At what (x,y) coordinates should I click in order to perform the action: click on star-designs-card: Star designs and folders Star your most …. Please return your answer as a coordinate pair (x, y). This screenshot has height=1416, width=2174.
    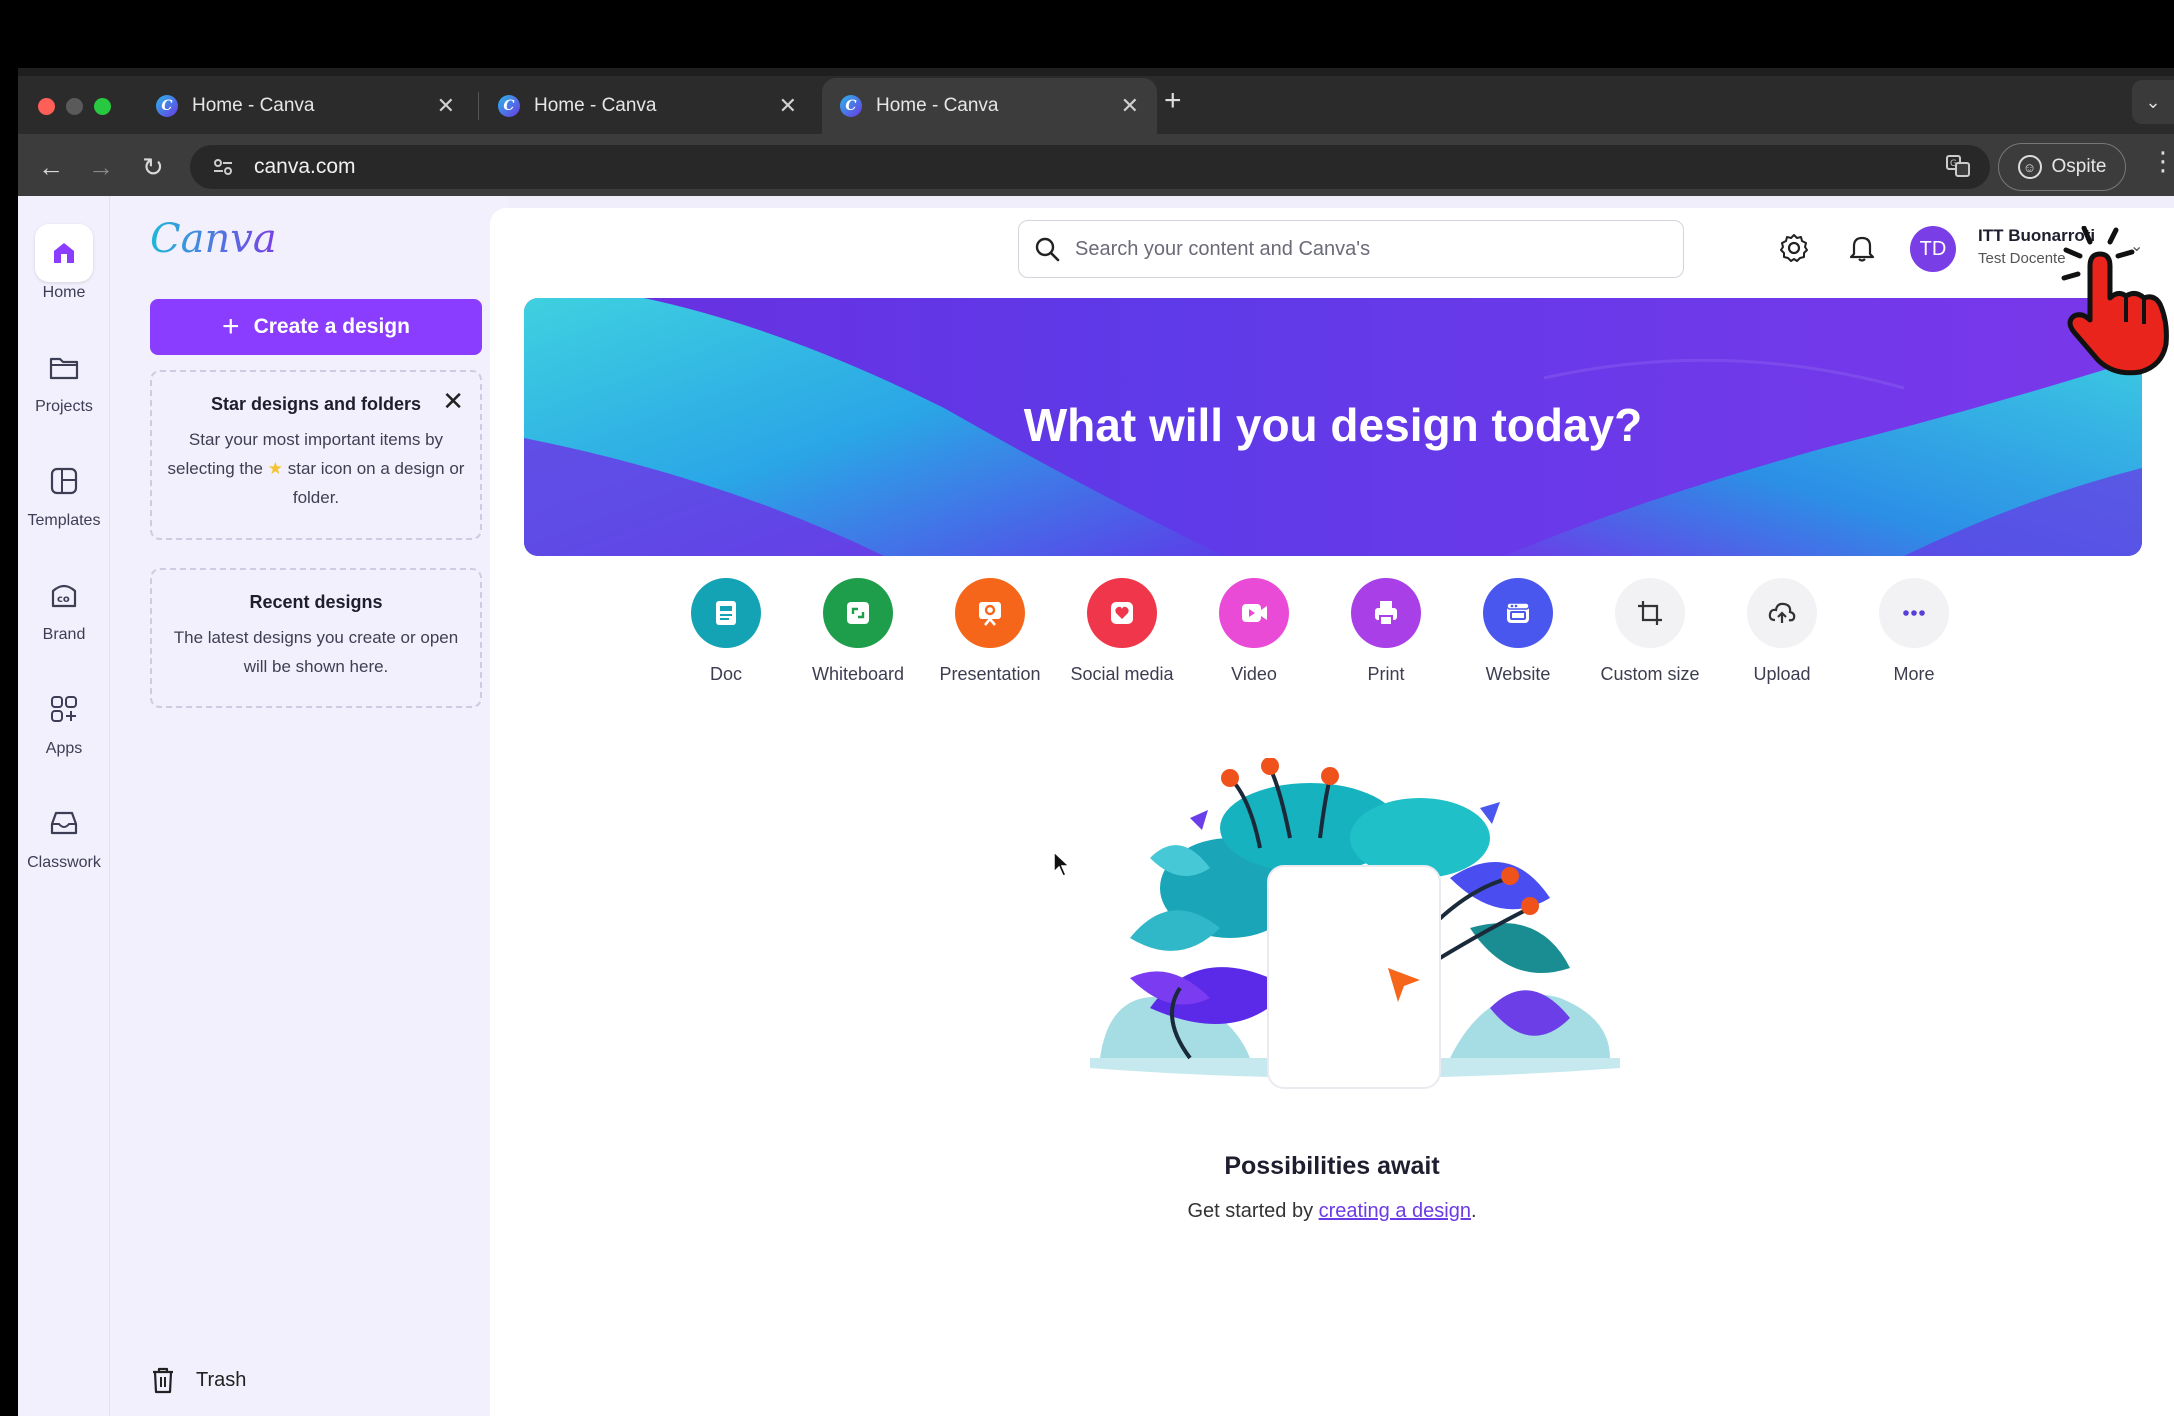
    Looking at the image, I should click on (316, 455).